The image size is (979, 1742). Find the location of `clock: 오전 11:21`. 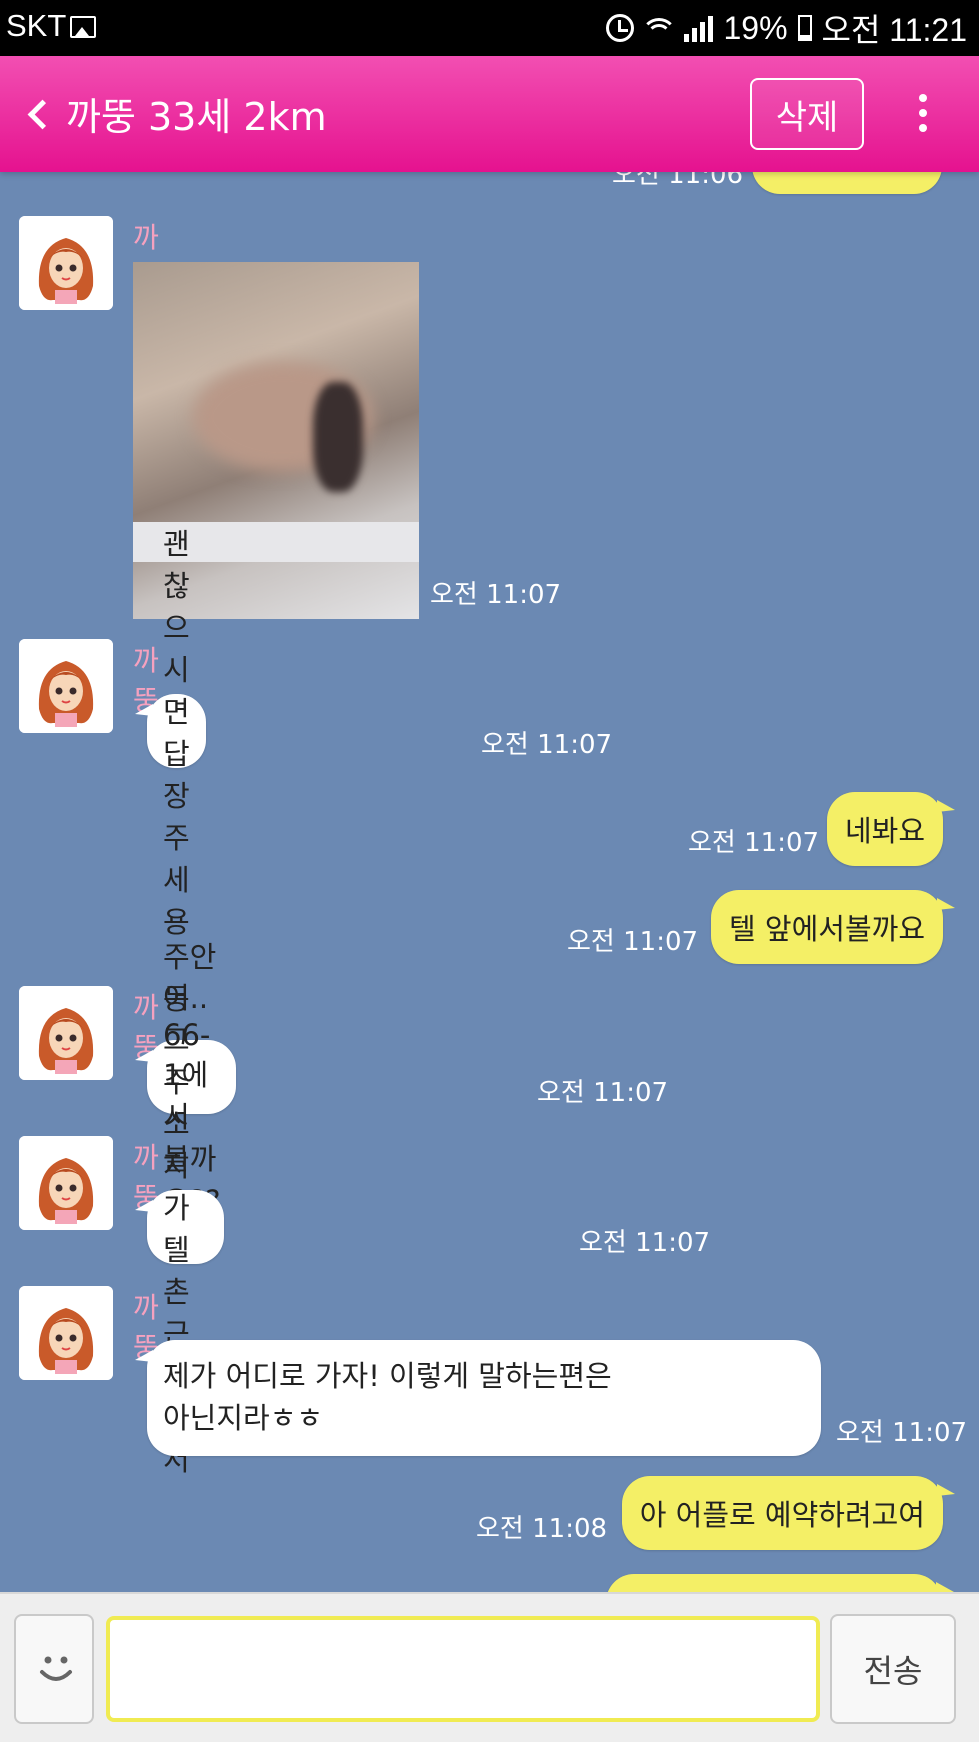

clock: 오전 11:21 is located at coordinates (894, 30).